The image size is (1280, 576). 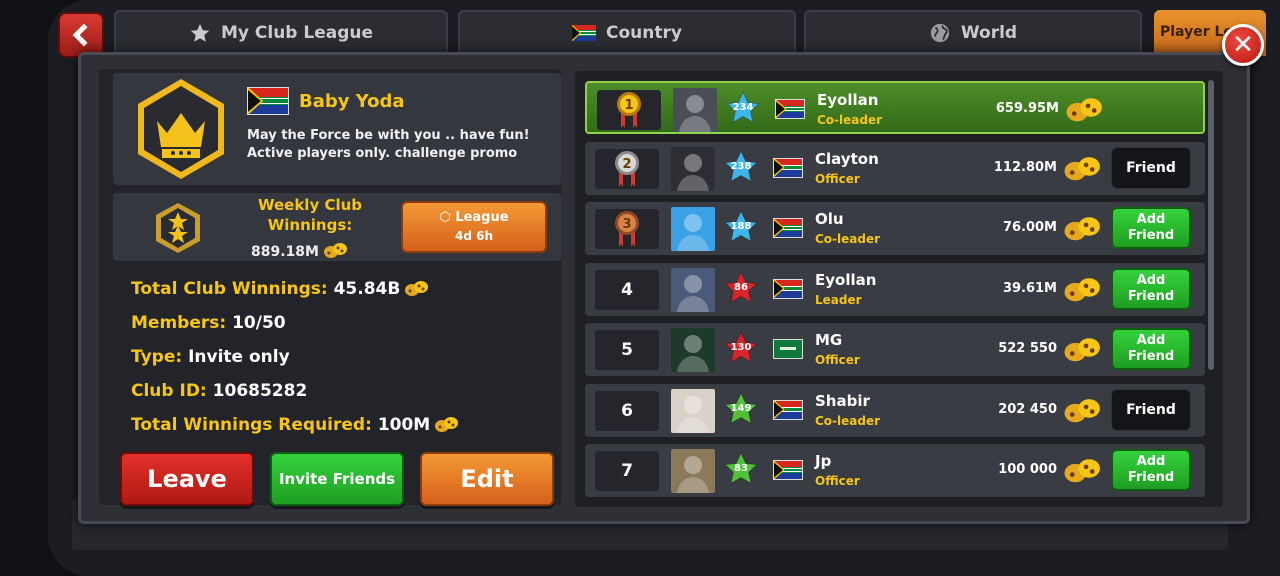 I want to click on tab-my-club-league: My Club League, so click(x=281, y=33).